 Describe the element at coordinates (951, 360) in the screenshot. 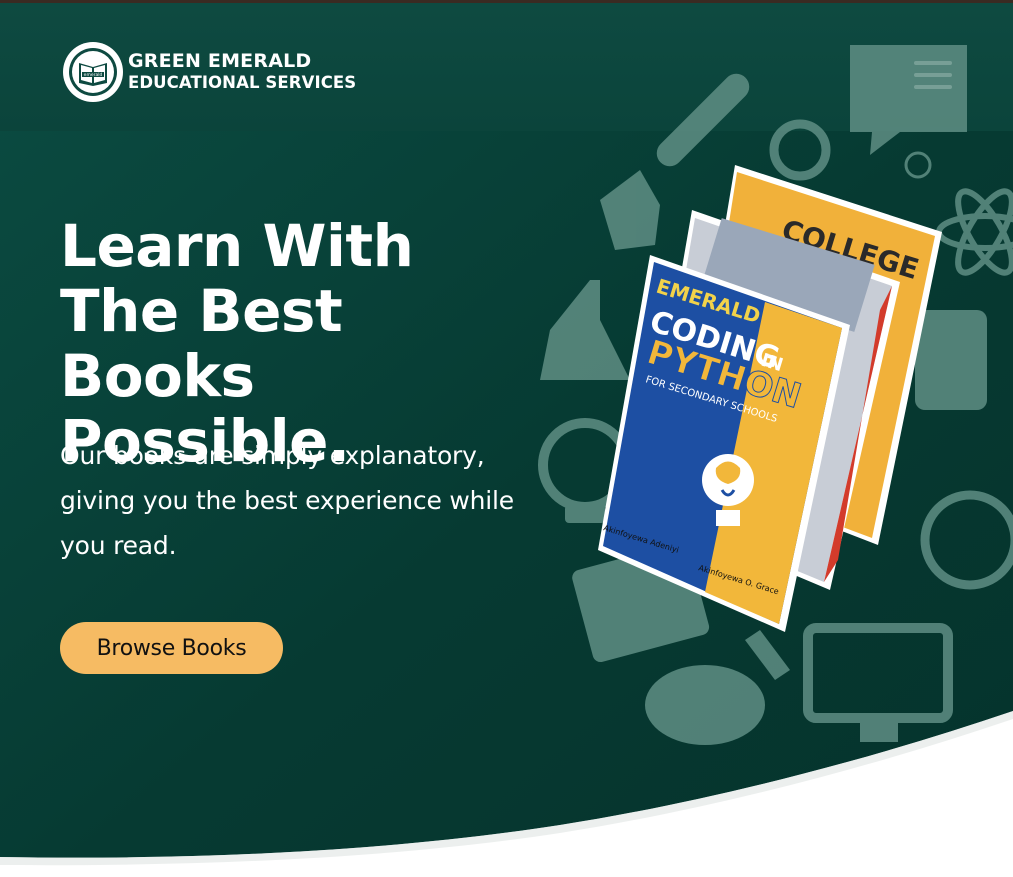

I see `bus-icon` at that location.